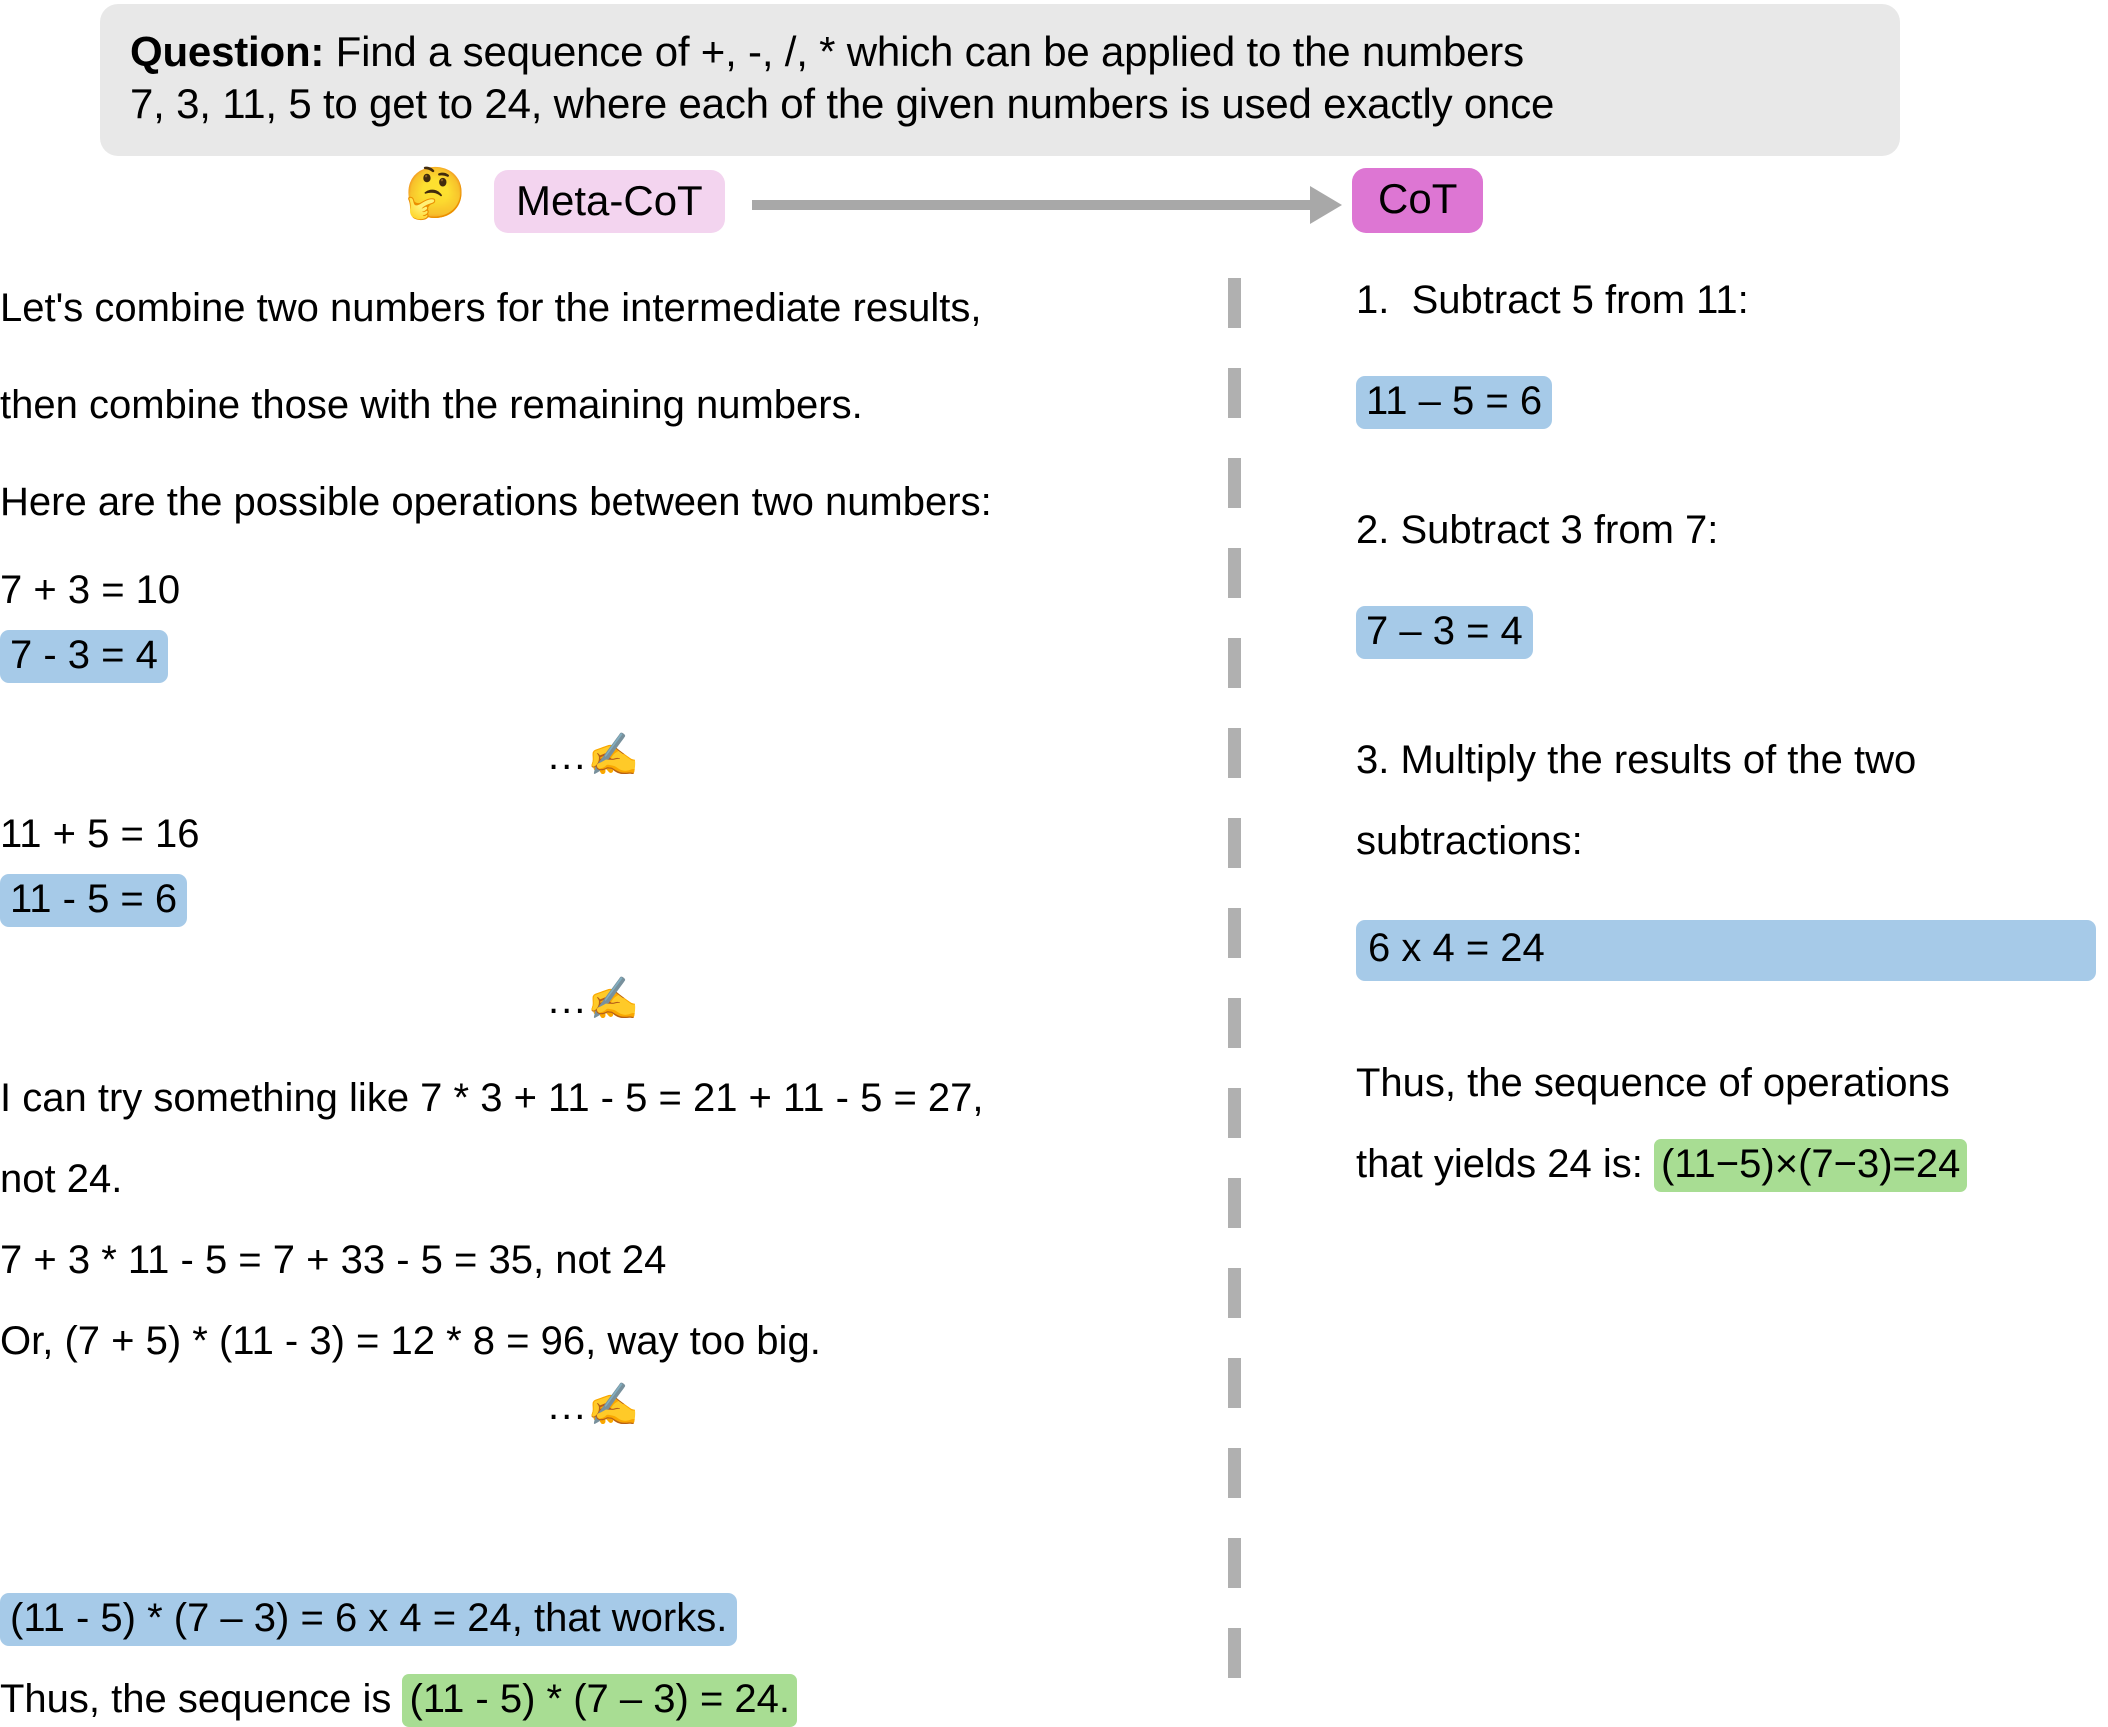 The height and width of the screenshot is (1727, 2108). I want to click on pipeline-header: 🤔 Meta-CoT CoT, so click(1054, 202).